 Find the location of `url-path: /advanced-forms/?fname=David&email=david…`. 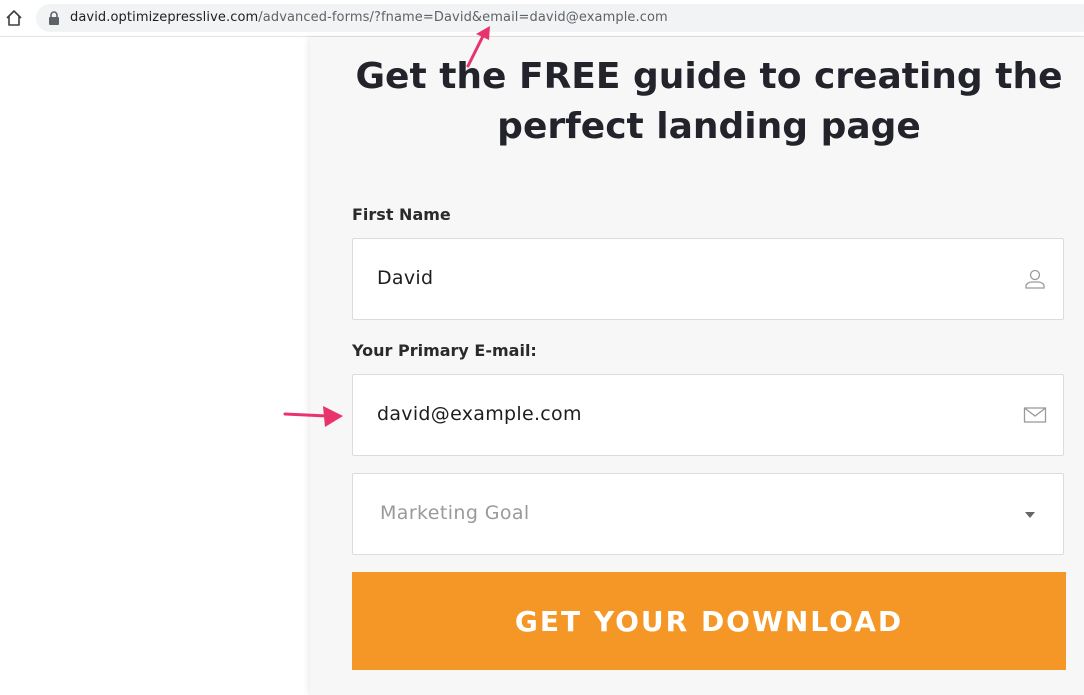

url-path: /advanced-forms/?fname=David&email=david… is located at coordinates (463, 17).